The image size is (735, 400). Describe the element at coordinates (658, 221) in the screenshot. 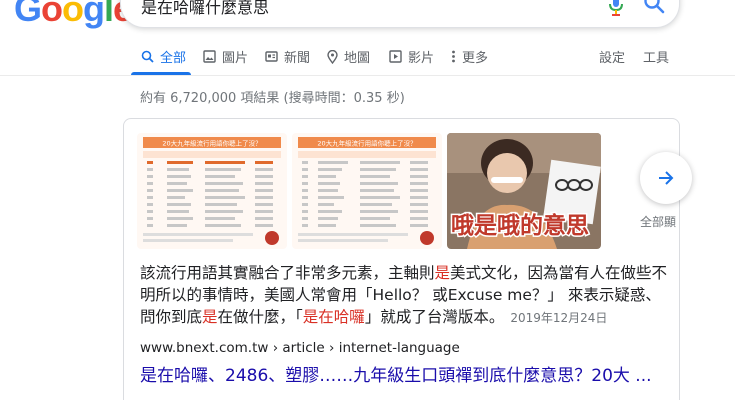

I see `view-all-label: 全部顯` at that location.